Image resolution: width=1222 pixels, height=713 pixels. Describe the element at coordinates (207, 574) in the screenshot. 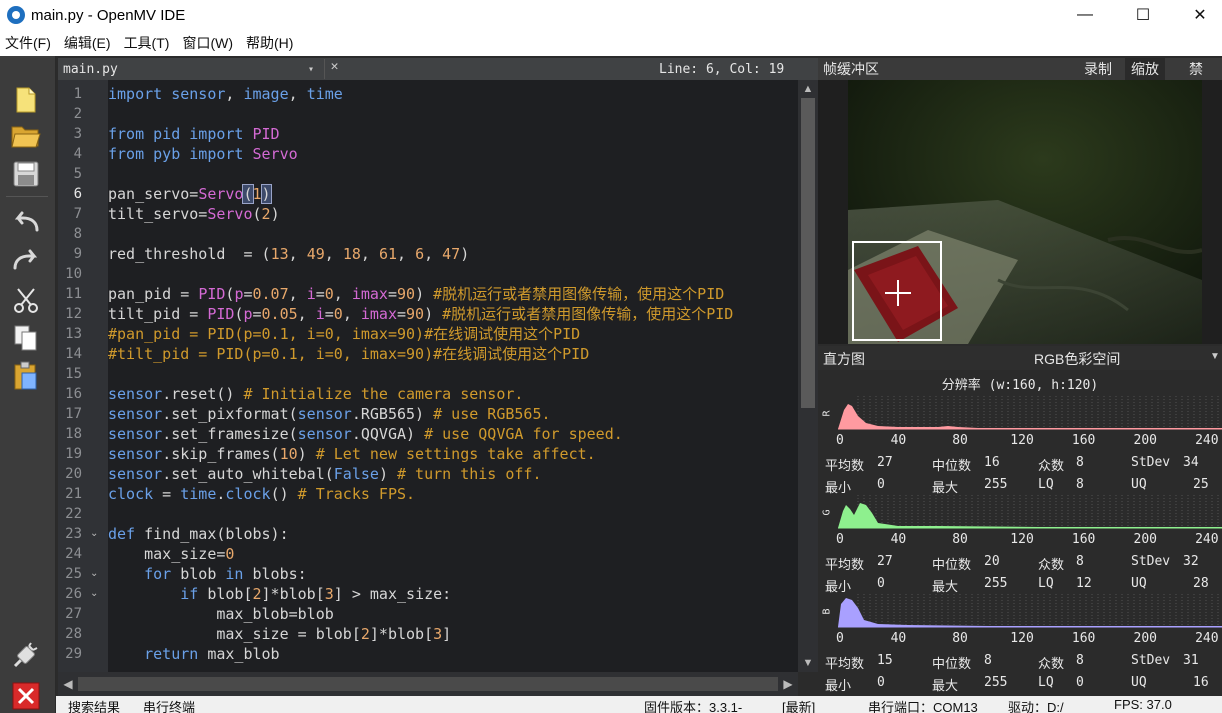

I see `code-line: for blob in blobs:` at that location.